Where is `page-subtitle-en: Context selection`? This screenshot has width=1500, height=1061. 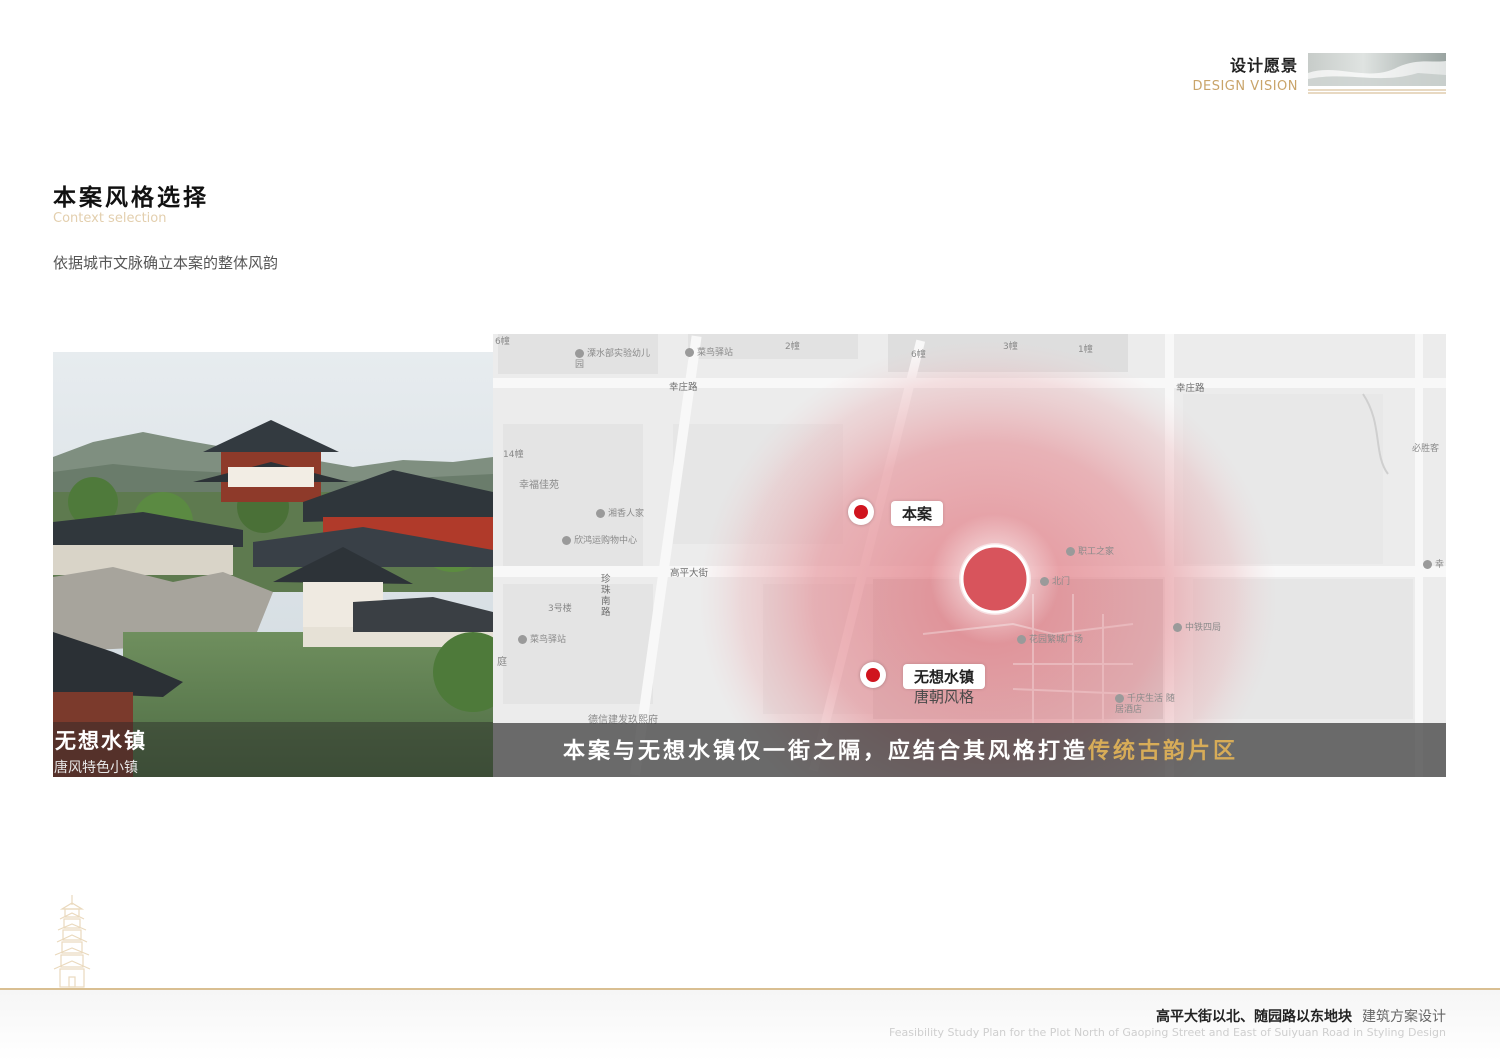 page-subtitle-en: Context selection is located at coordinates (110, 218).